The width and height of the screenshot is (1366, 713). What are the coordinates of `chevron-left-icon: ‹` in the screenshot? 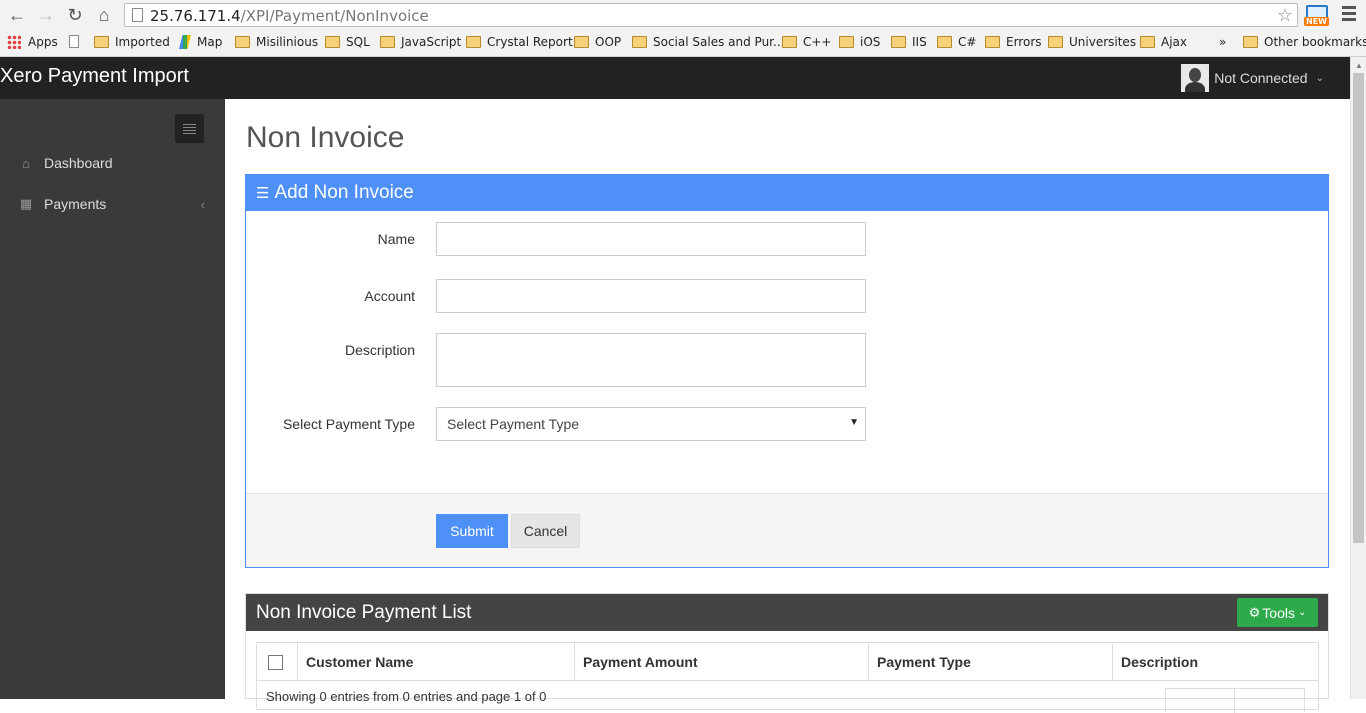 It's located at (202, 204).